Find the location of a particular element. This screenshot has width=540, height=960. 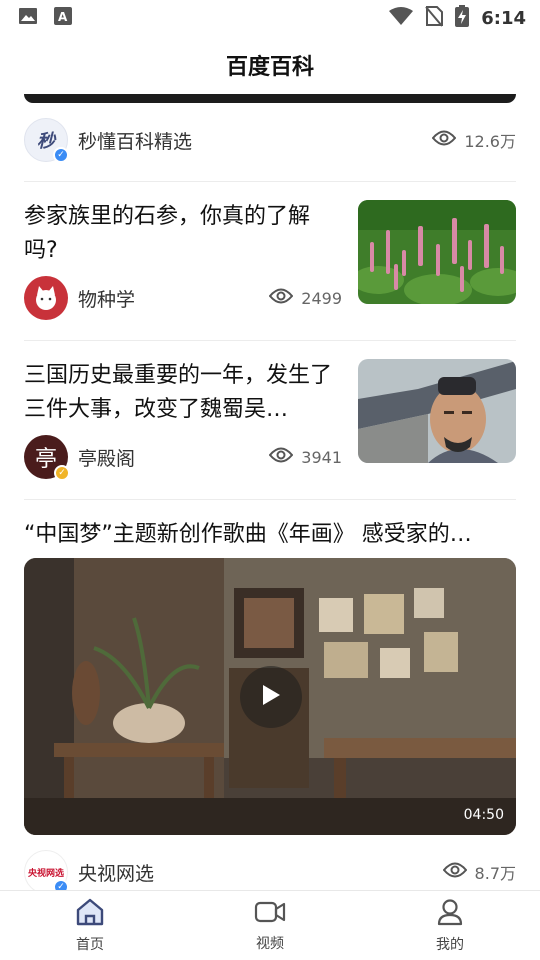

top-item-meta: 秒 ✓ 秒懂百科精选 12.6万 is located at coordinates (270, 140).